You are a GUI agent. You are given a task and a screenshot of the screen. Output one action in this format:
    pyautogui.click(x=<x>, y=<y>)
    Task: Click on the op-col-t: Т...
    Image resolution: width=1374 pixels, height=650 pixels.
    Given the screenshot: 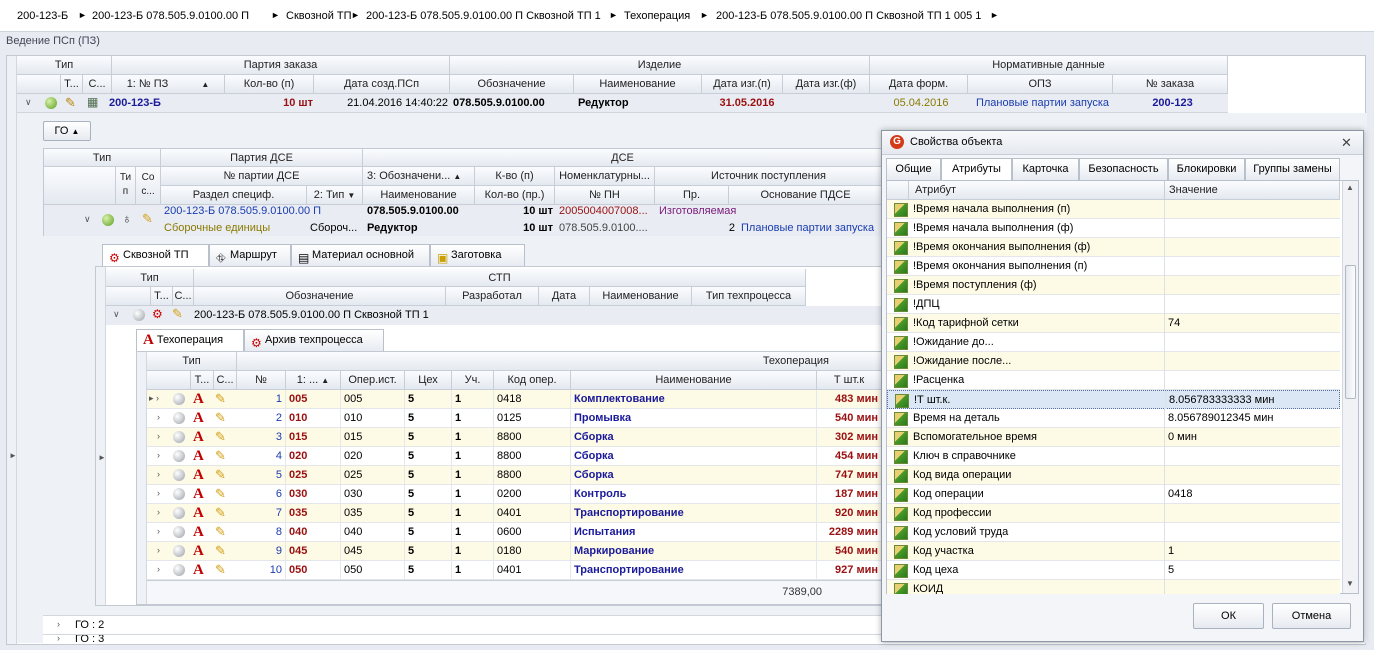 What is the action you would take?
    pyautogui.click(x=202, y=380)
    